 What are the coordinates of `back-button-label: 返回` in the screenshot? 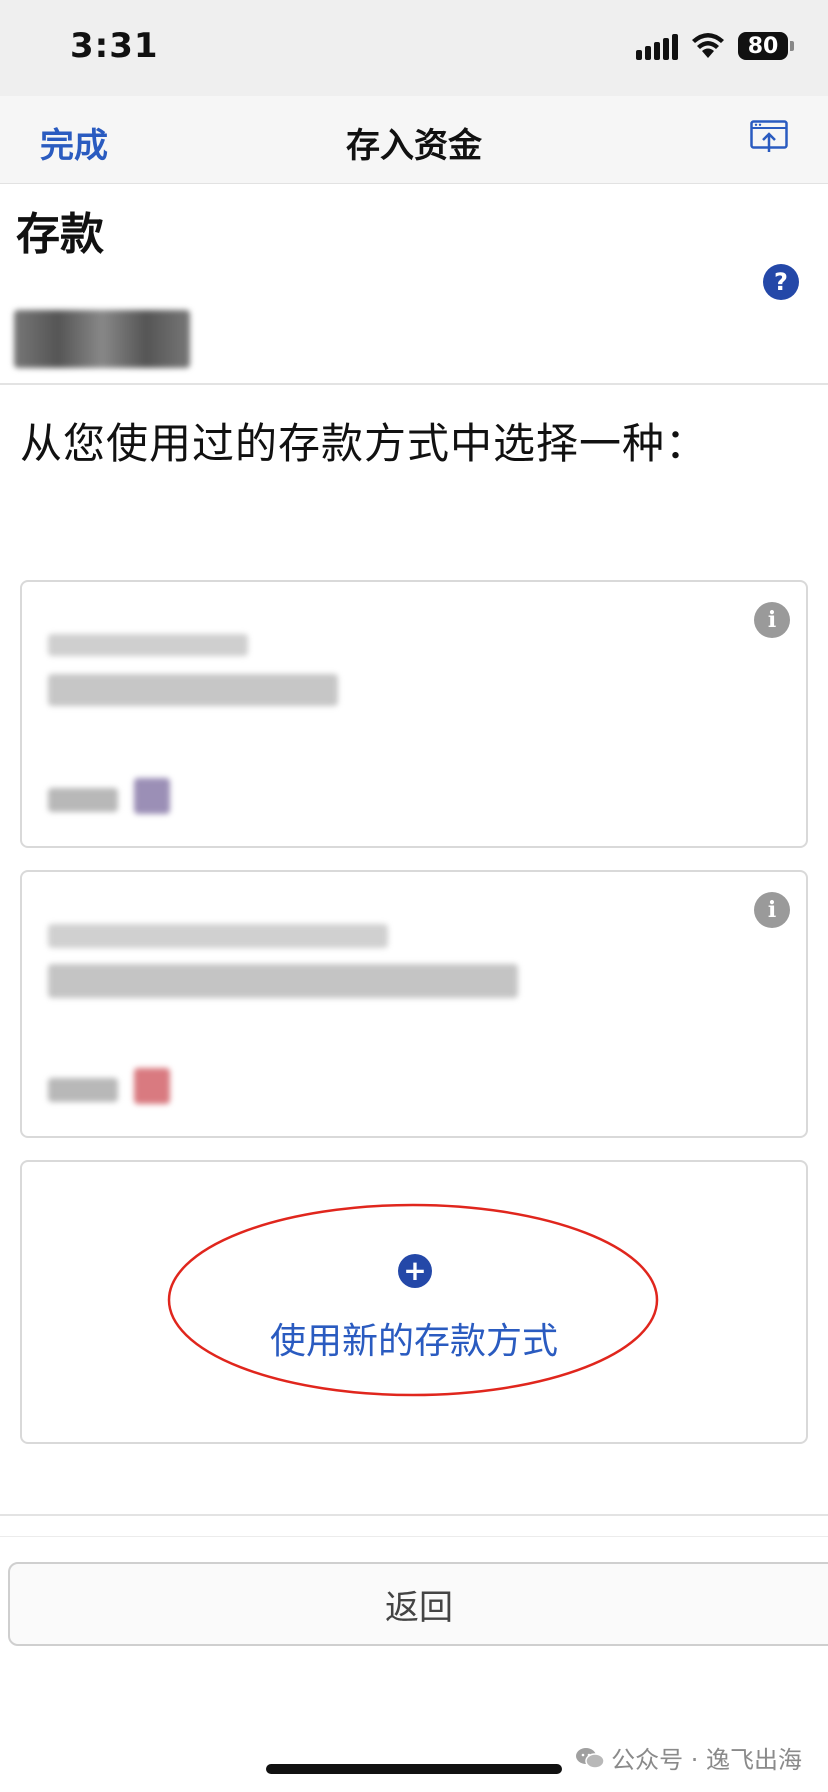 It's located at (419, 1607).